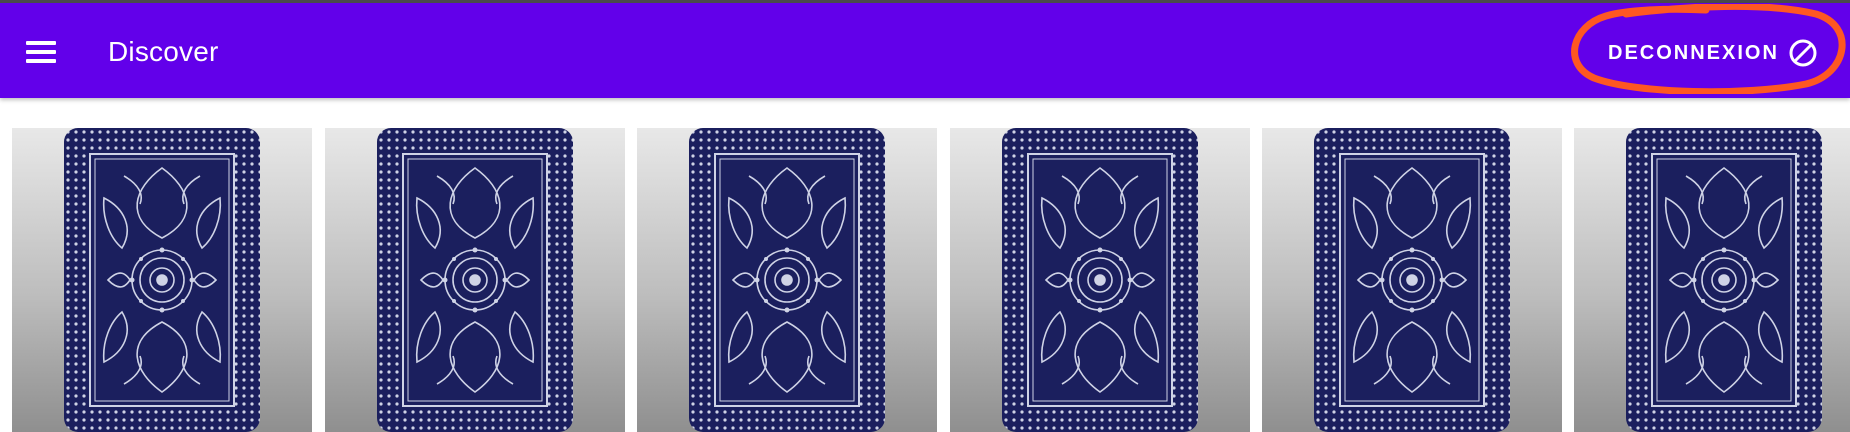  What do you see at coordinates (1693, 52) in the screenshot?
I see `logout-button-label: DECONNEXION` at bounding box center [1693, 52].